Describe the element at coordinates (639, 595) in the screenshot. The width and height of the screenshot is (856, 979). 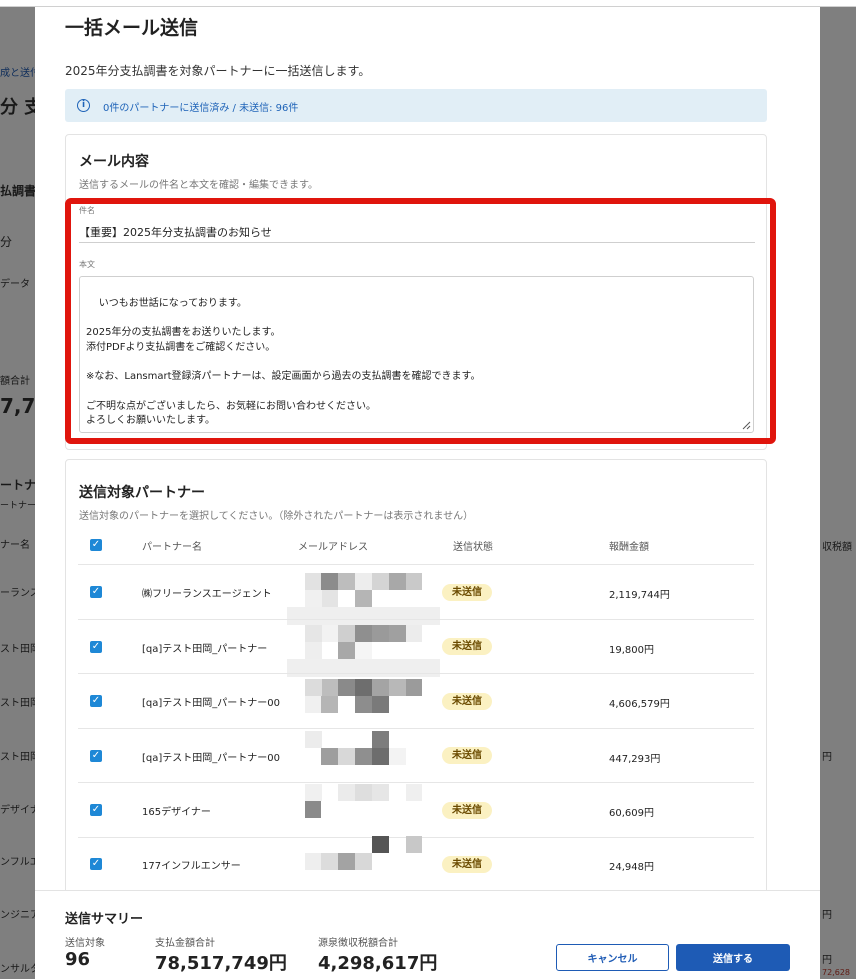
I see `amount: 2,119,744円` at that location.